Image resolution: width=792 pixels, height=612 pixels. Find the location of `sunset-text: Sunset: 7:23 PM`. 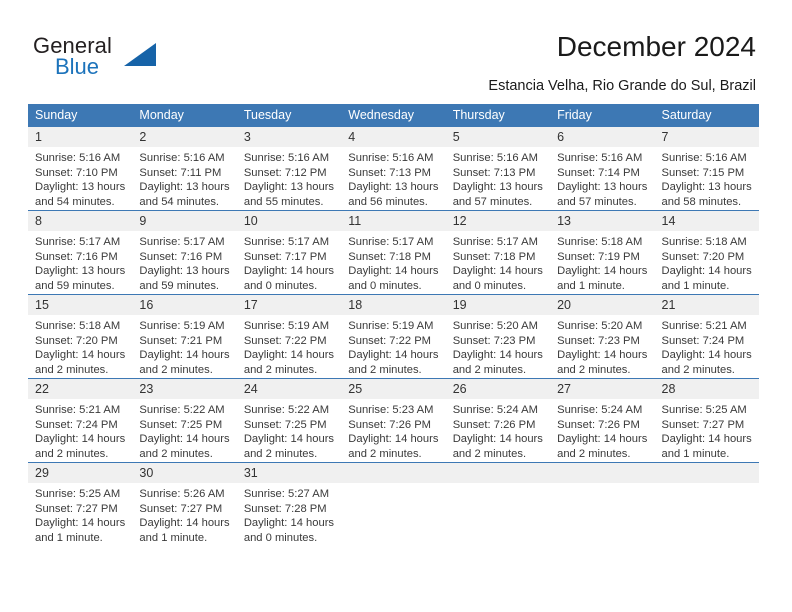

sunset-text: Sunset: 7:23 PM is located at coordinates (494, 340).